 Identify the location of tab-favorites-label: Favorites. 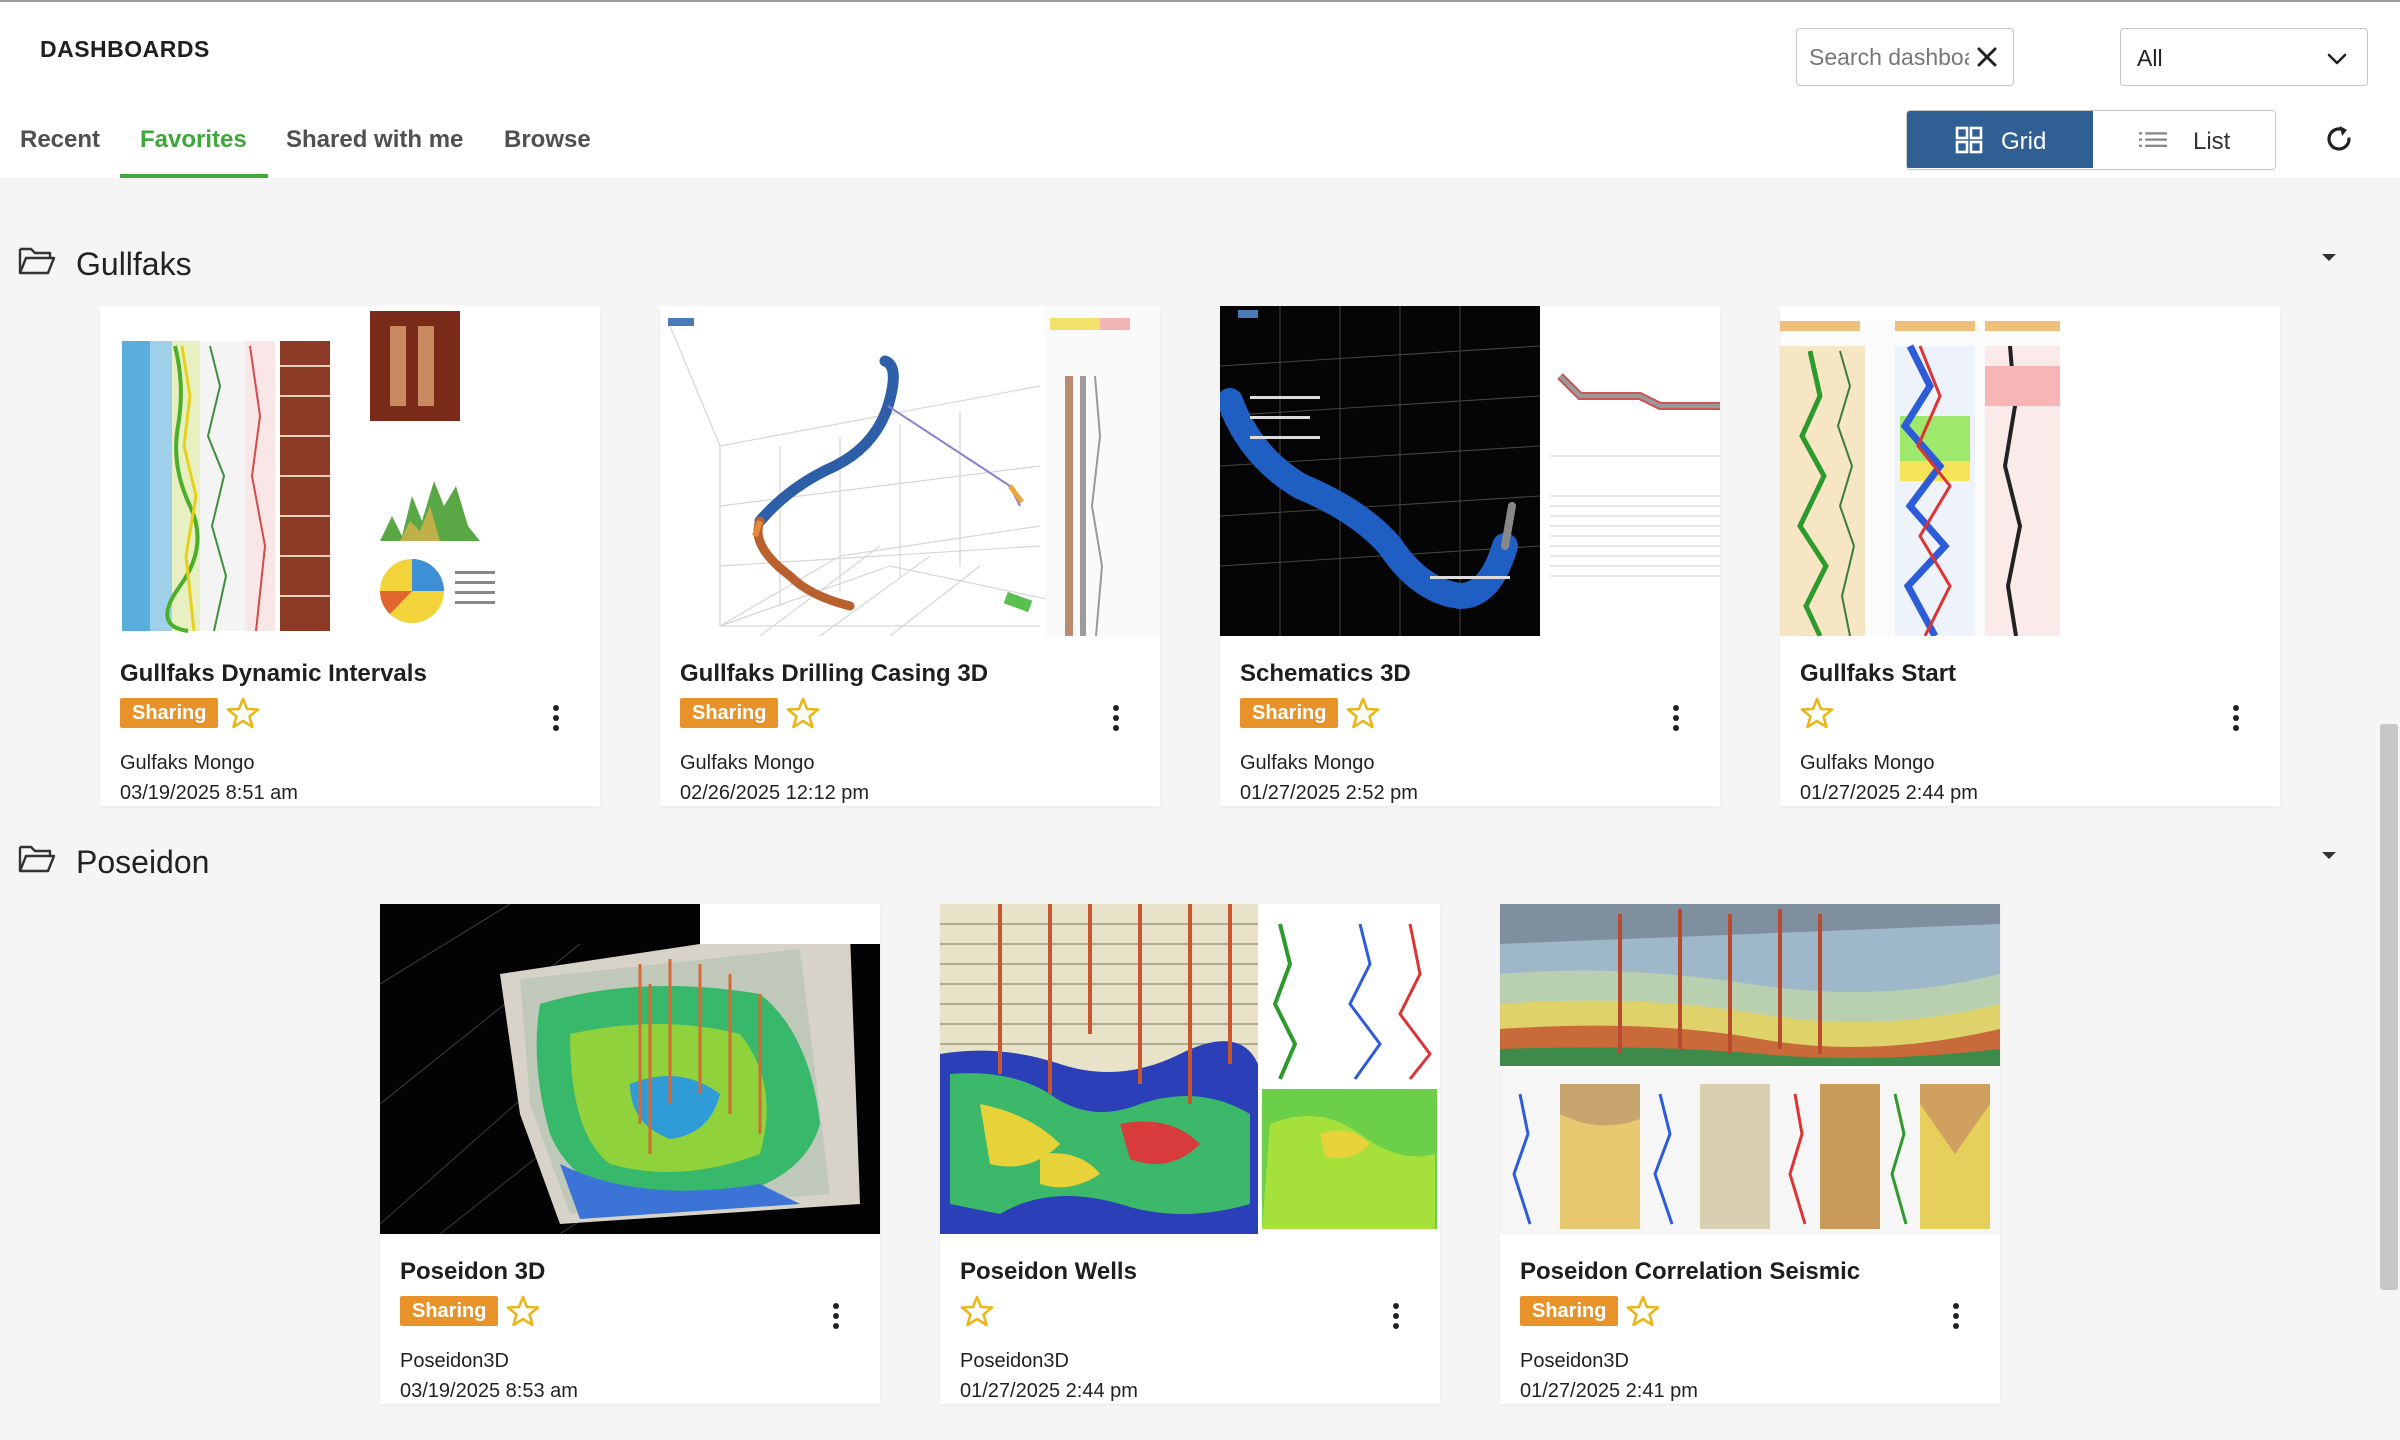
(193, 139).